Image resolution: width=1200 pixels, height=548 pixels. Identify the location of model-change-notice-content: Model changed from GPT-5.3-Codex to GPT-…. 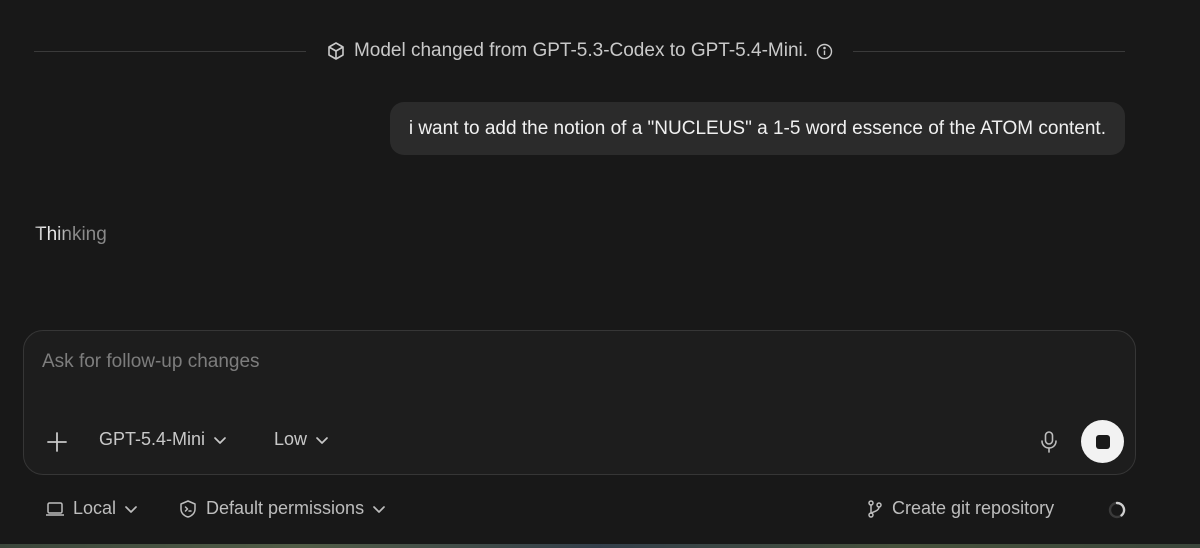
(579, 51).